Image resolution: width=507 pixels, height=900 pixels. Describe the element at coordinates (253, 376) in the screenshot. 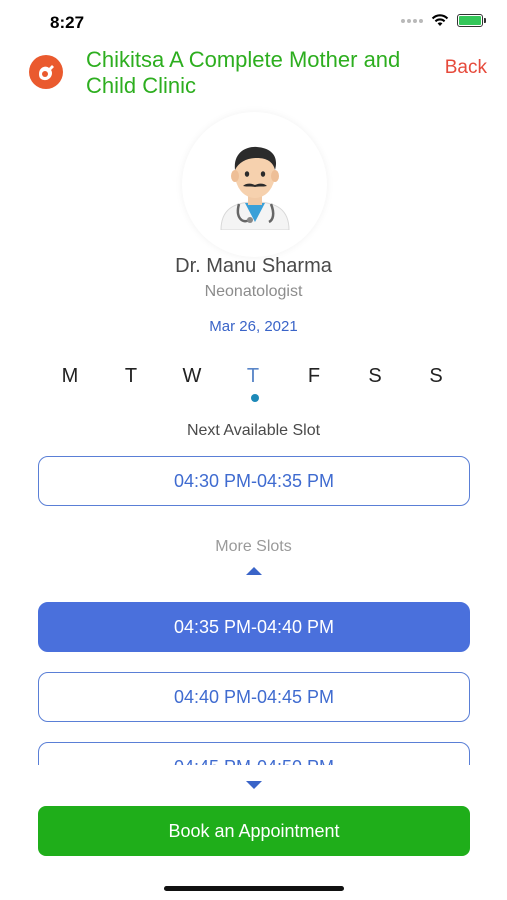

I see `weekday-thursday: T` at that location.